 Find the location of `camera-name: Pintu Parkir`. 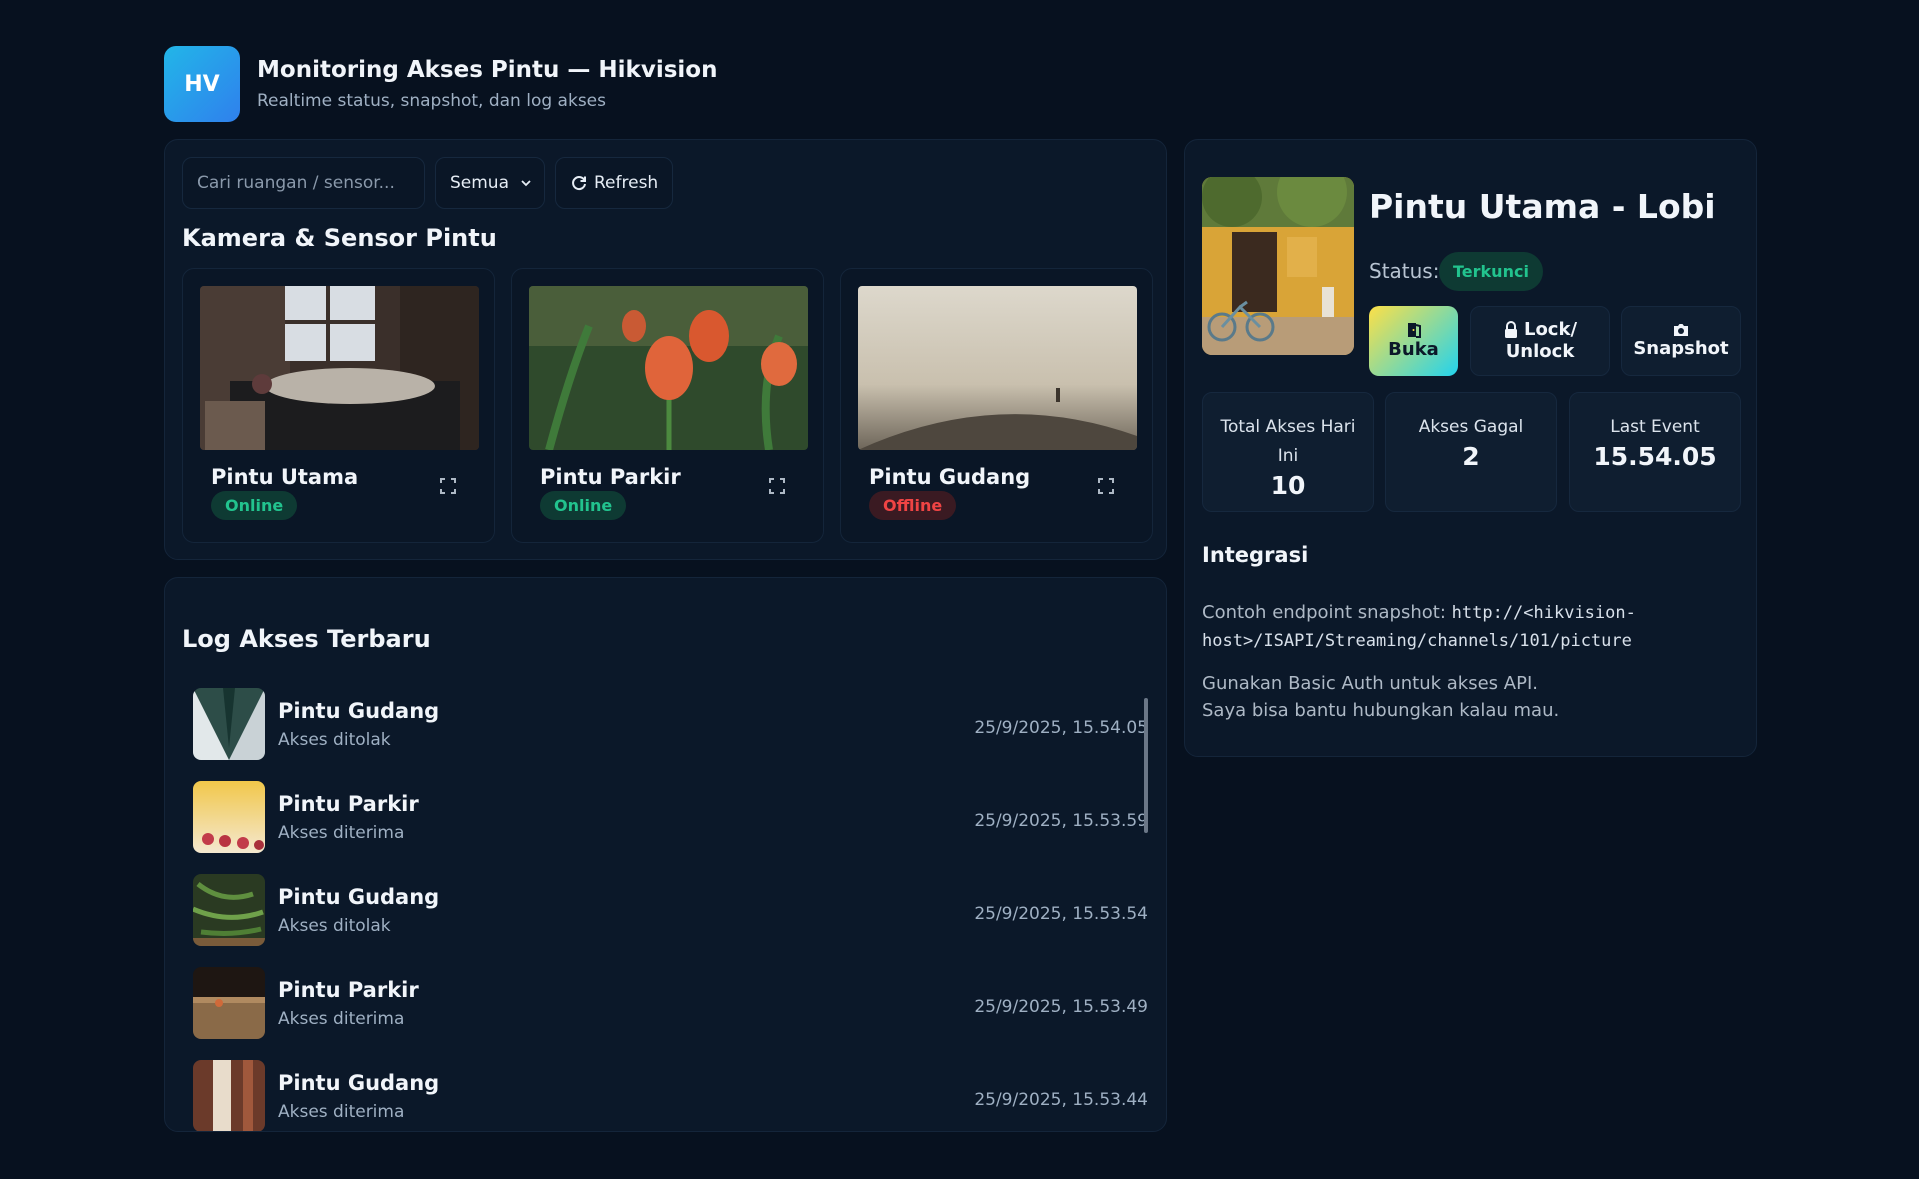

camera-name: Pintu Parkir is located at coordinates (610, 477).